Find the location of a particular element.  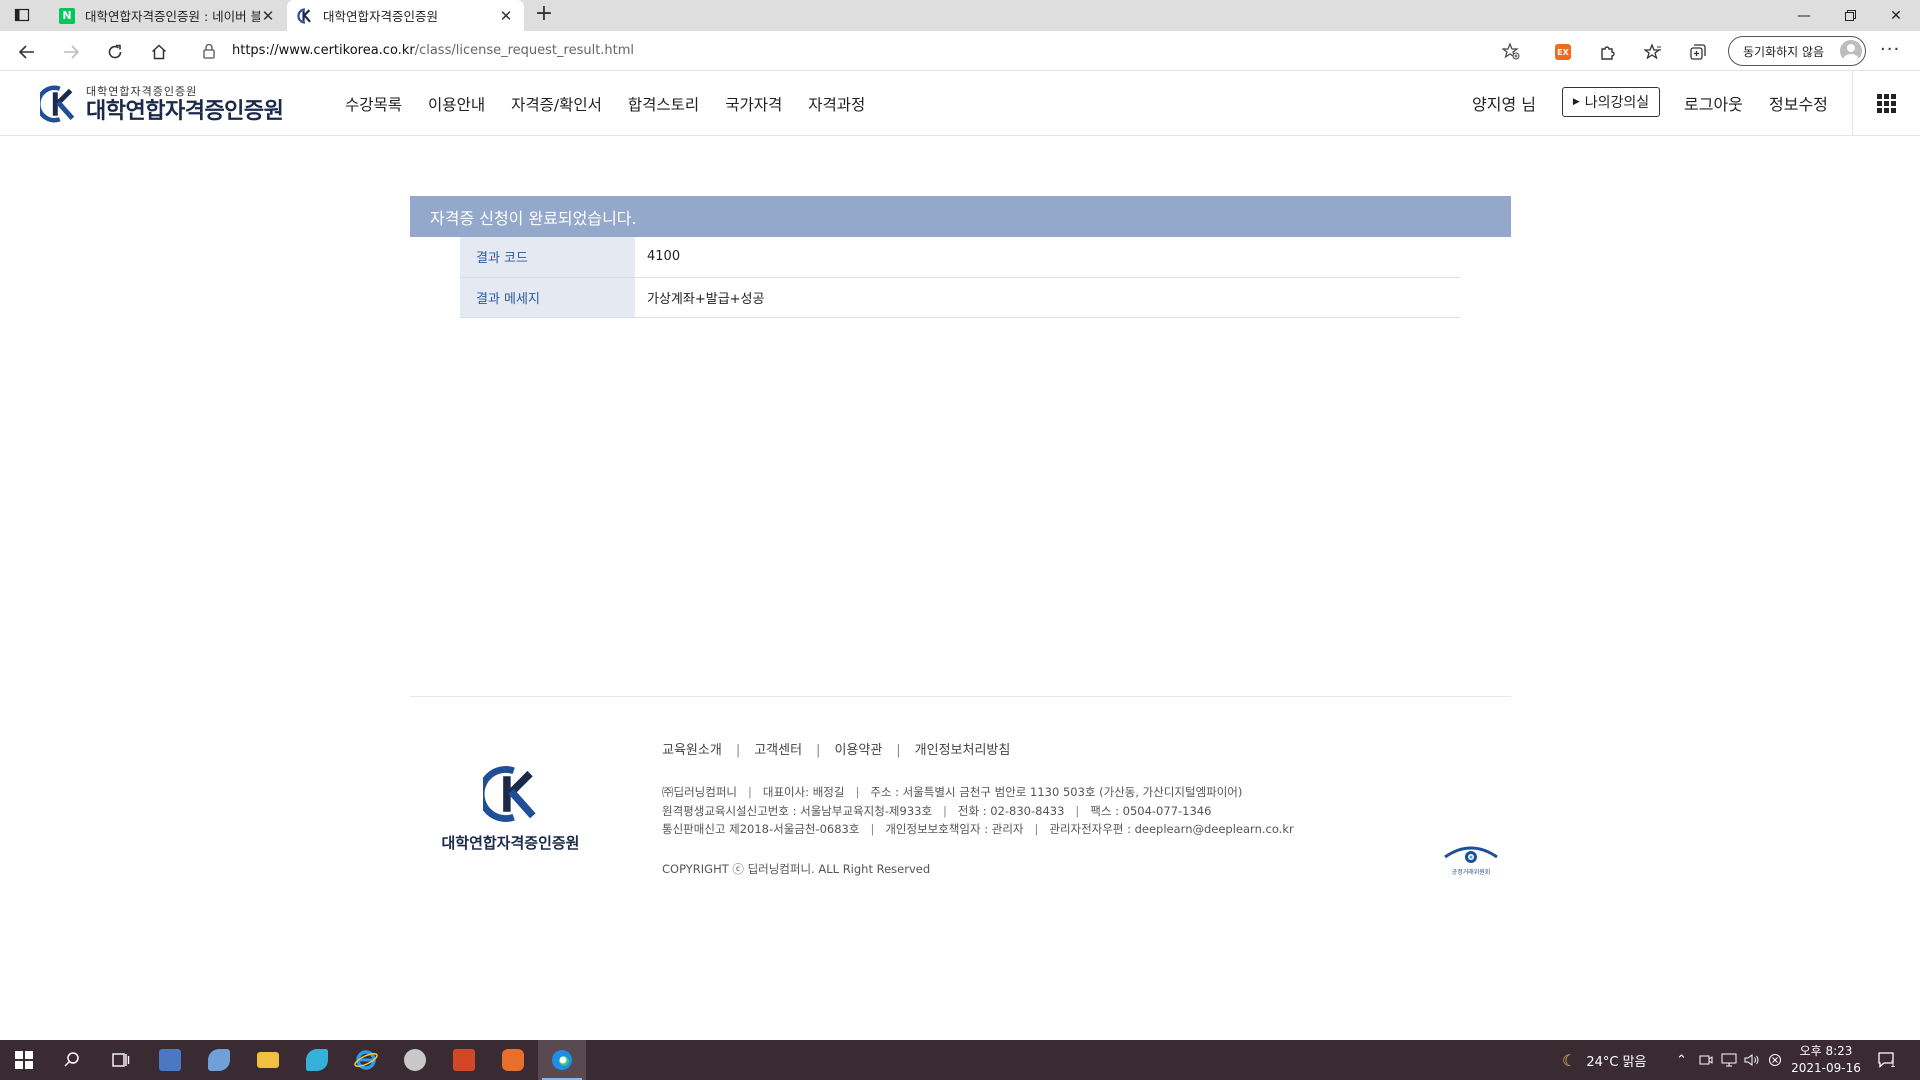

nav-guide: 이용안내 is located at coordinates (456, 104).